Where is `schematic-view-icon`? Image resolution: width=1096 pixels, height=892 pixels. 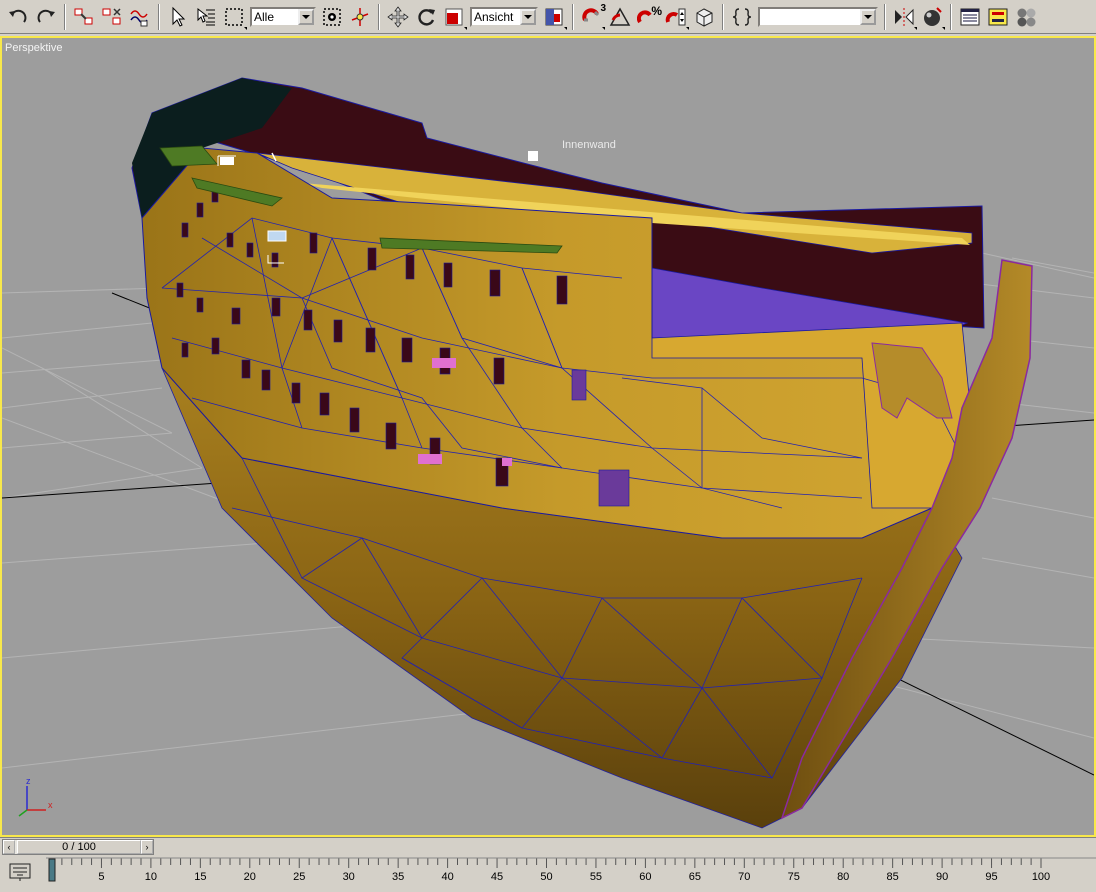 schematic-view-icon is located at coordinates (998, 16).